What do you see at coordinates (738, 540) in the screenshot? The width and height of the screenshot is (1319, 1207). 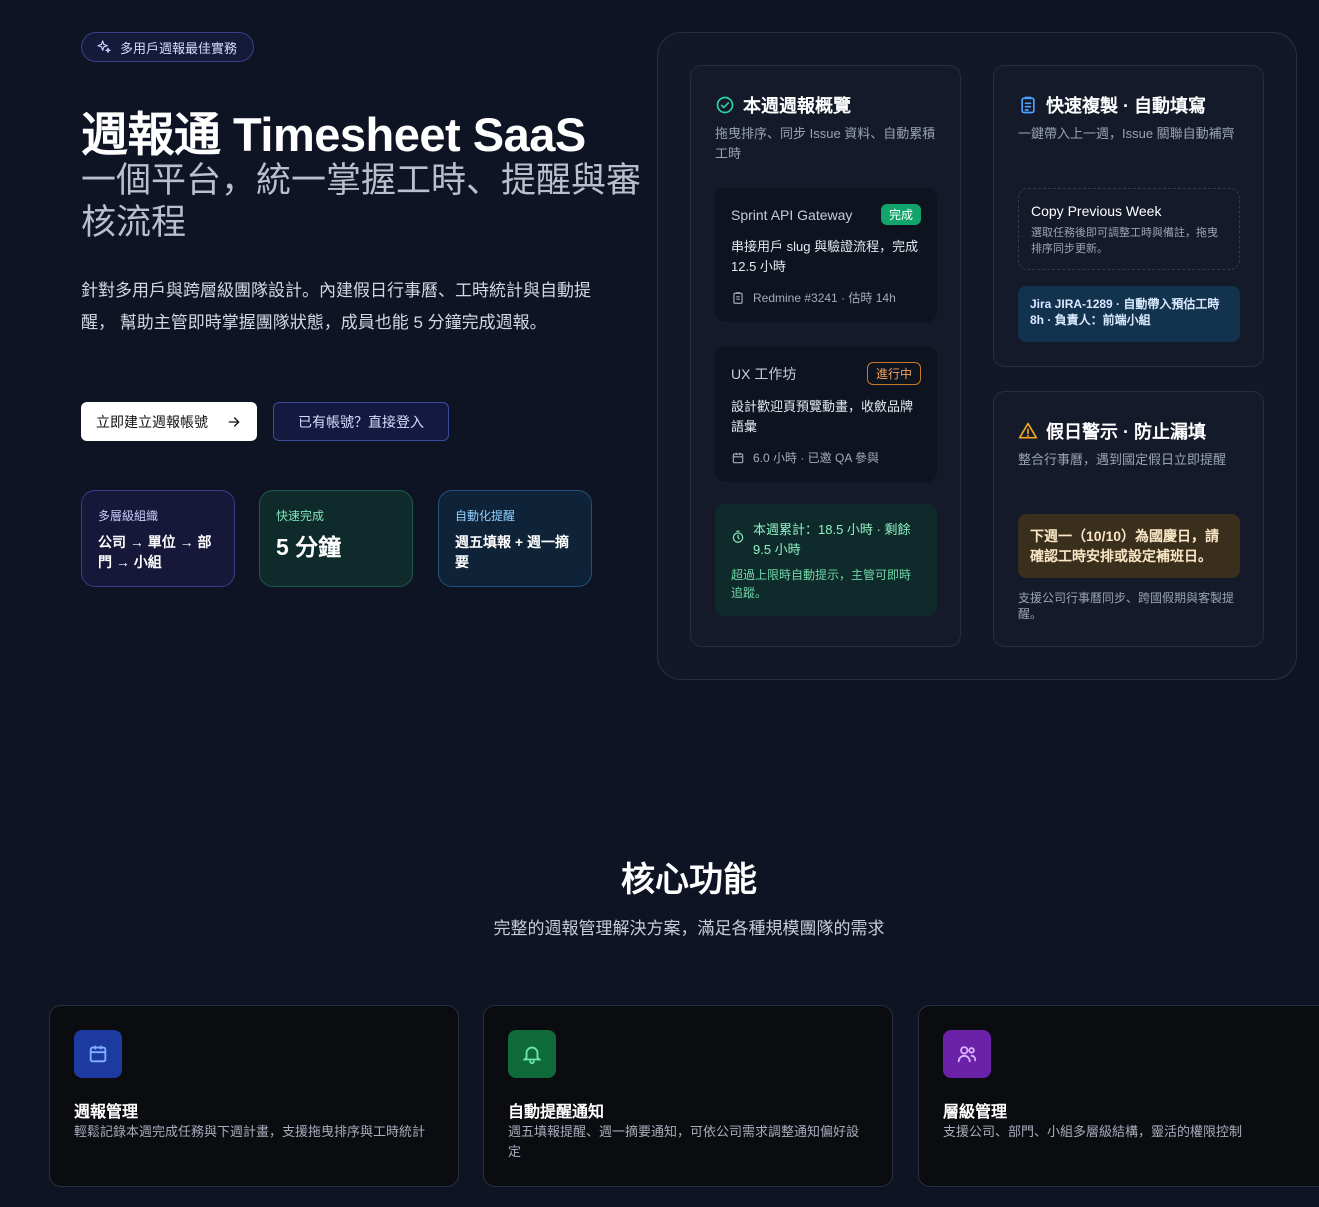 I see `timer-icon` at bounding box center [738, 540].